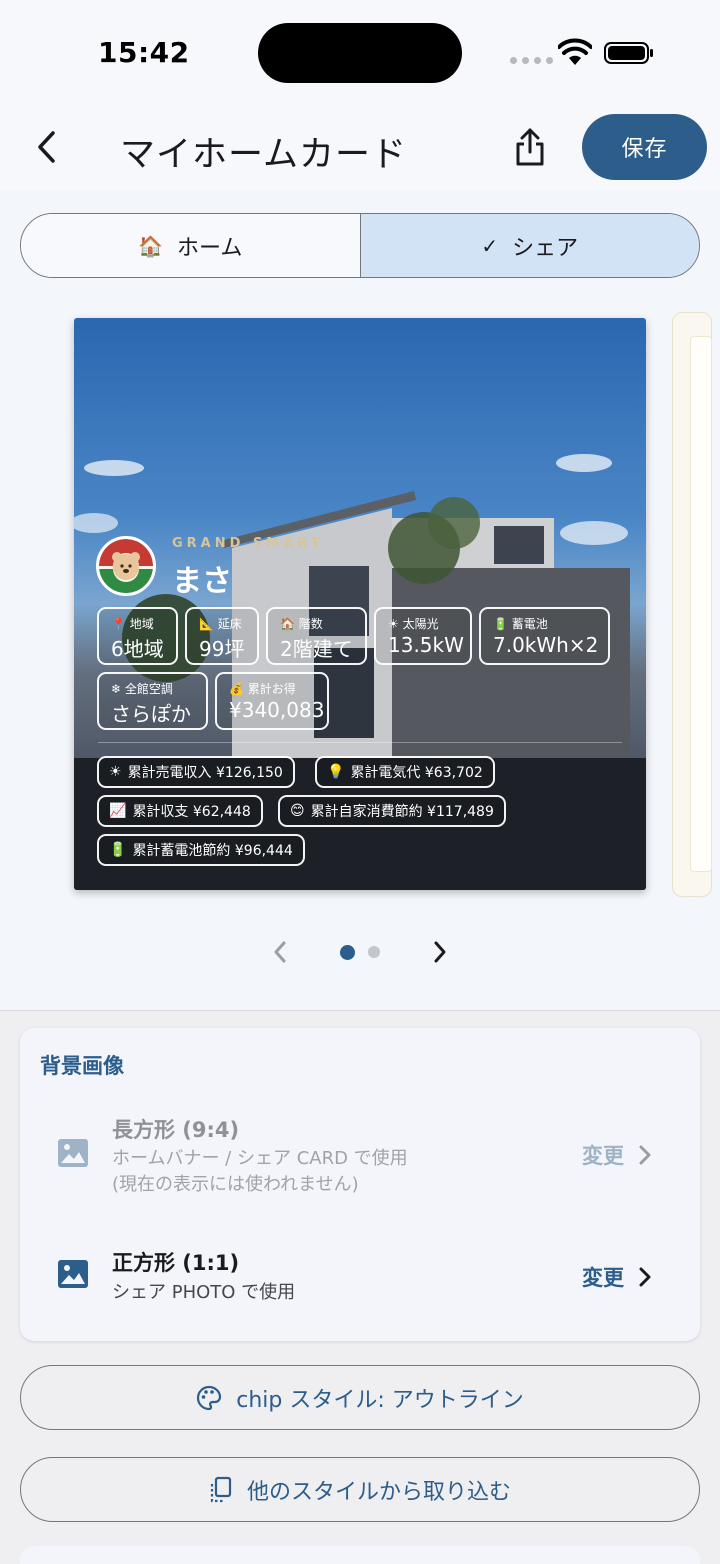  Describe the element at coordinates (701, 604) in the screenshot. I see `next-card-inner` at that location.